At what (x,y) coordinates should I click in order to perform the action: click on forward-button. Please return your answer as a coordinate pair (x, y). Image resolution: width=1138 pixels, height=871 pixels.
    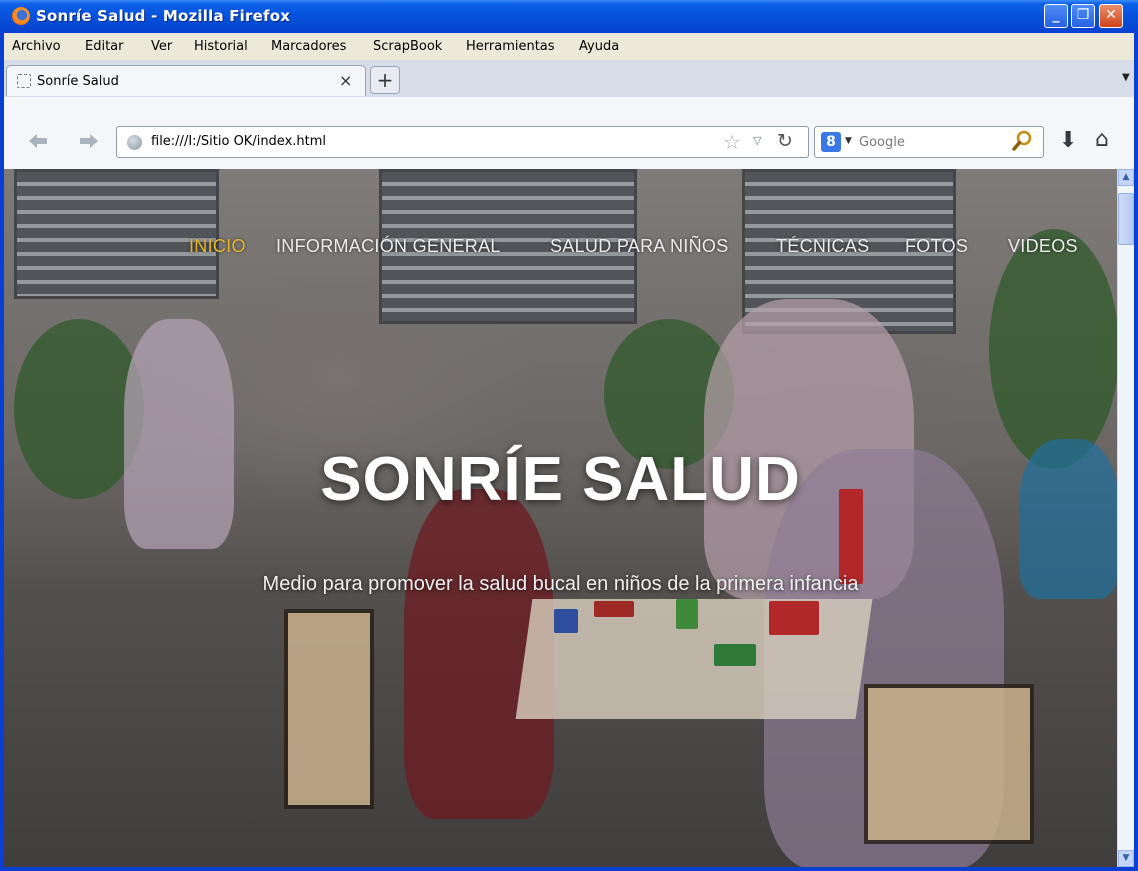
    Looking at the image, I should click on (89, 143).